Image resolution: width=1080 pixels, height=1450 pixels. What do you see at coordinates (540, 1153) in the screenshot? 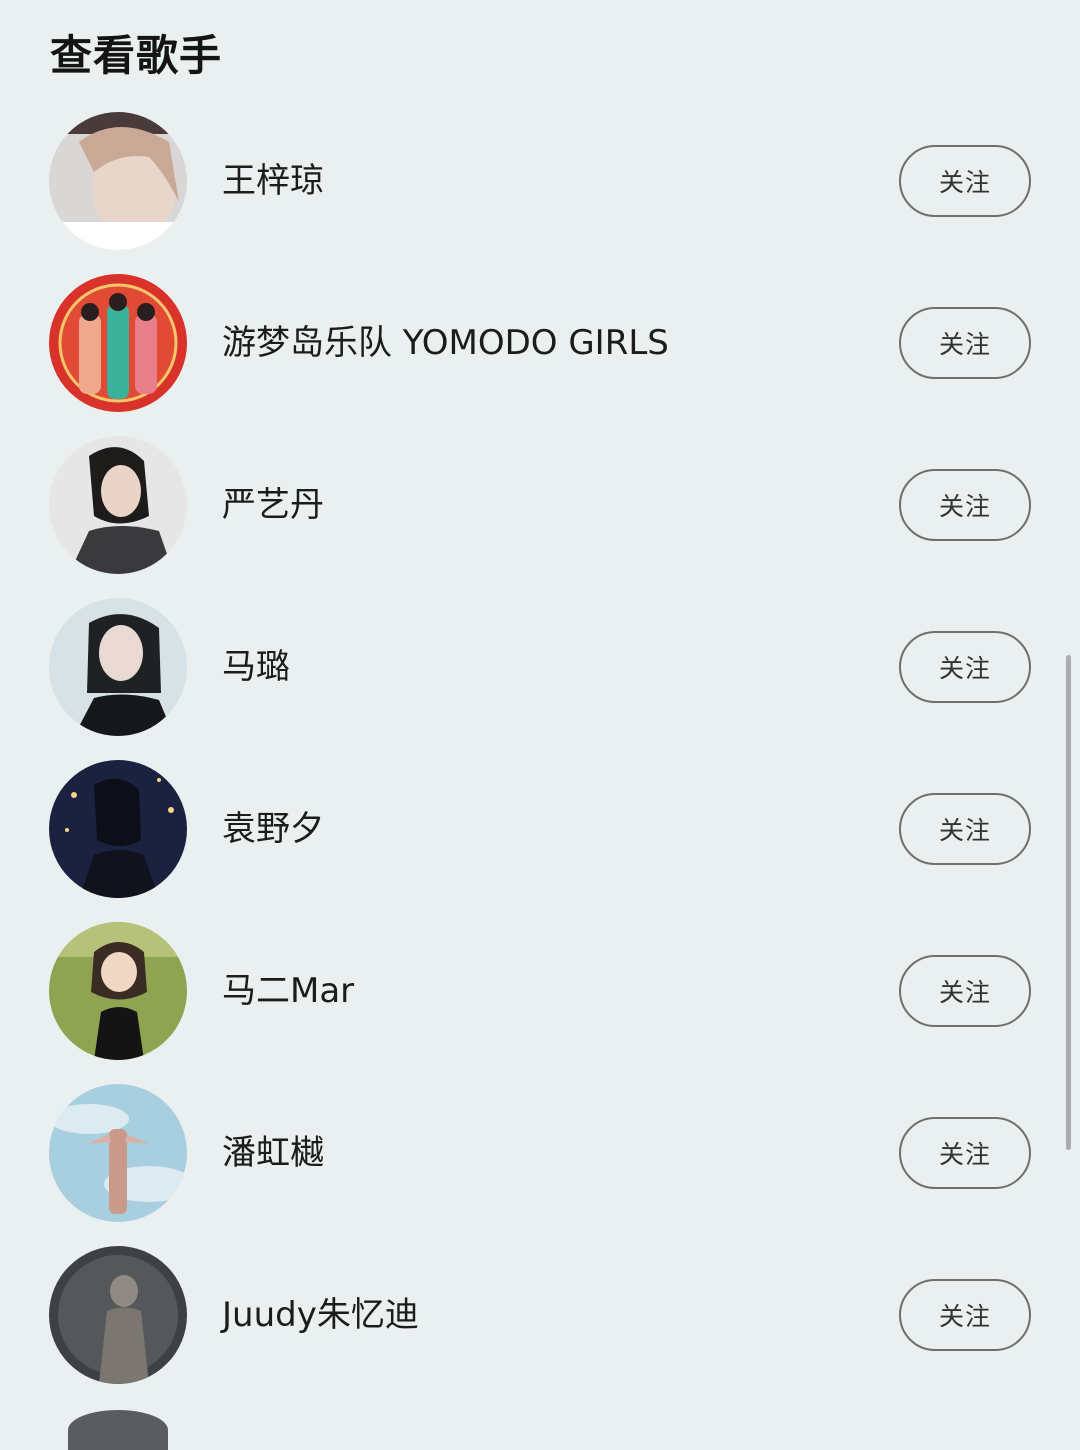
I see `artist-row: 潘虹樾 关注` at bounding box center [540, 1153].